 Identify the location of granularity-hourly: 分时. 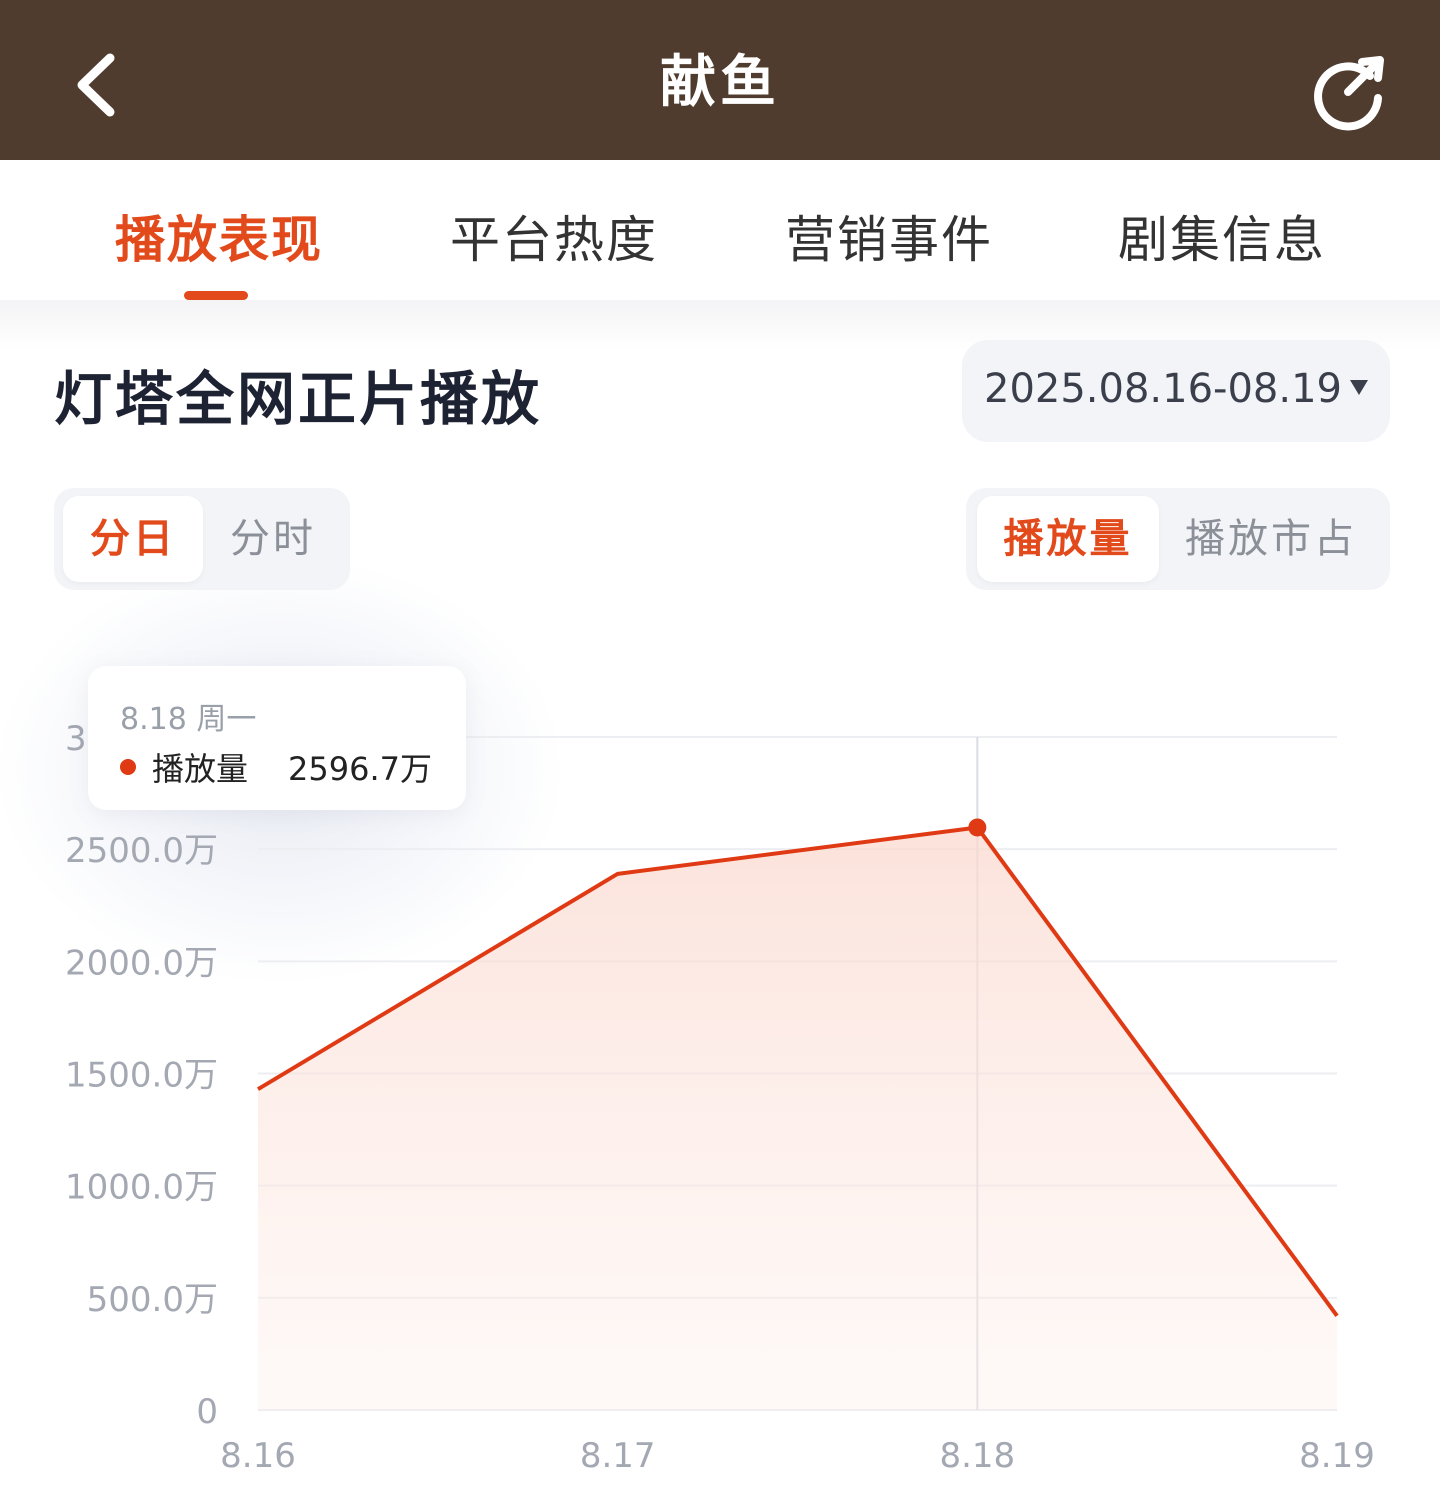
(273, 539).